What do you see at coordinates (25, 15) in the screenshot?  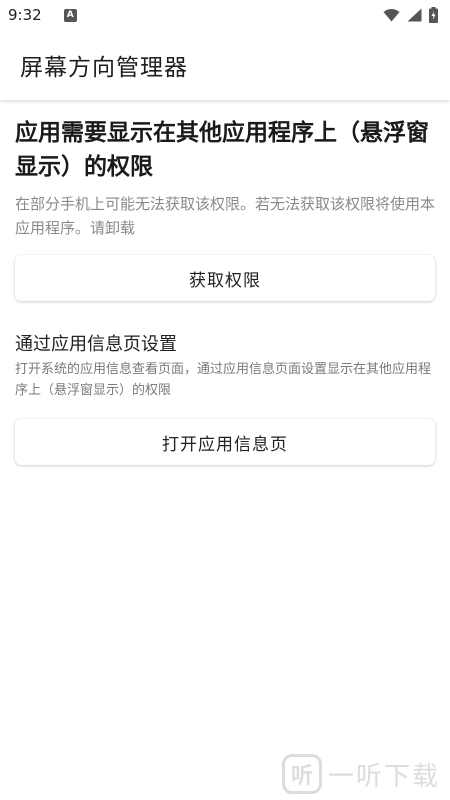 I see `status-time: 9:32` at bounding box center [25, 15].